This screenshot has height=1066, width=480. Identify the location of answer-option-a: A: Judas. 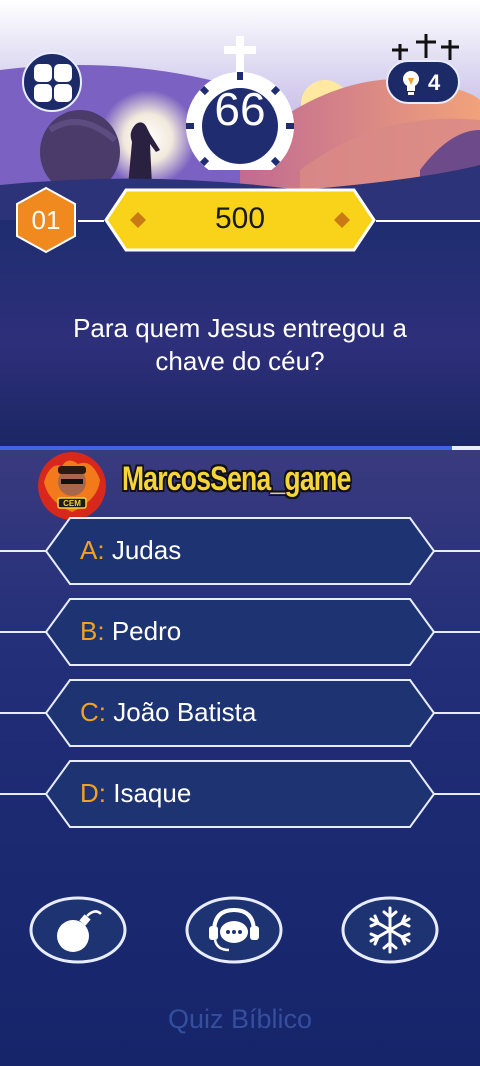
(240, 551).